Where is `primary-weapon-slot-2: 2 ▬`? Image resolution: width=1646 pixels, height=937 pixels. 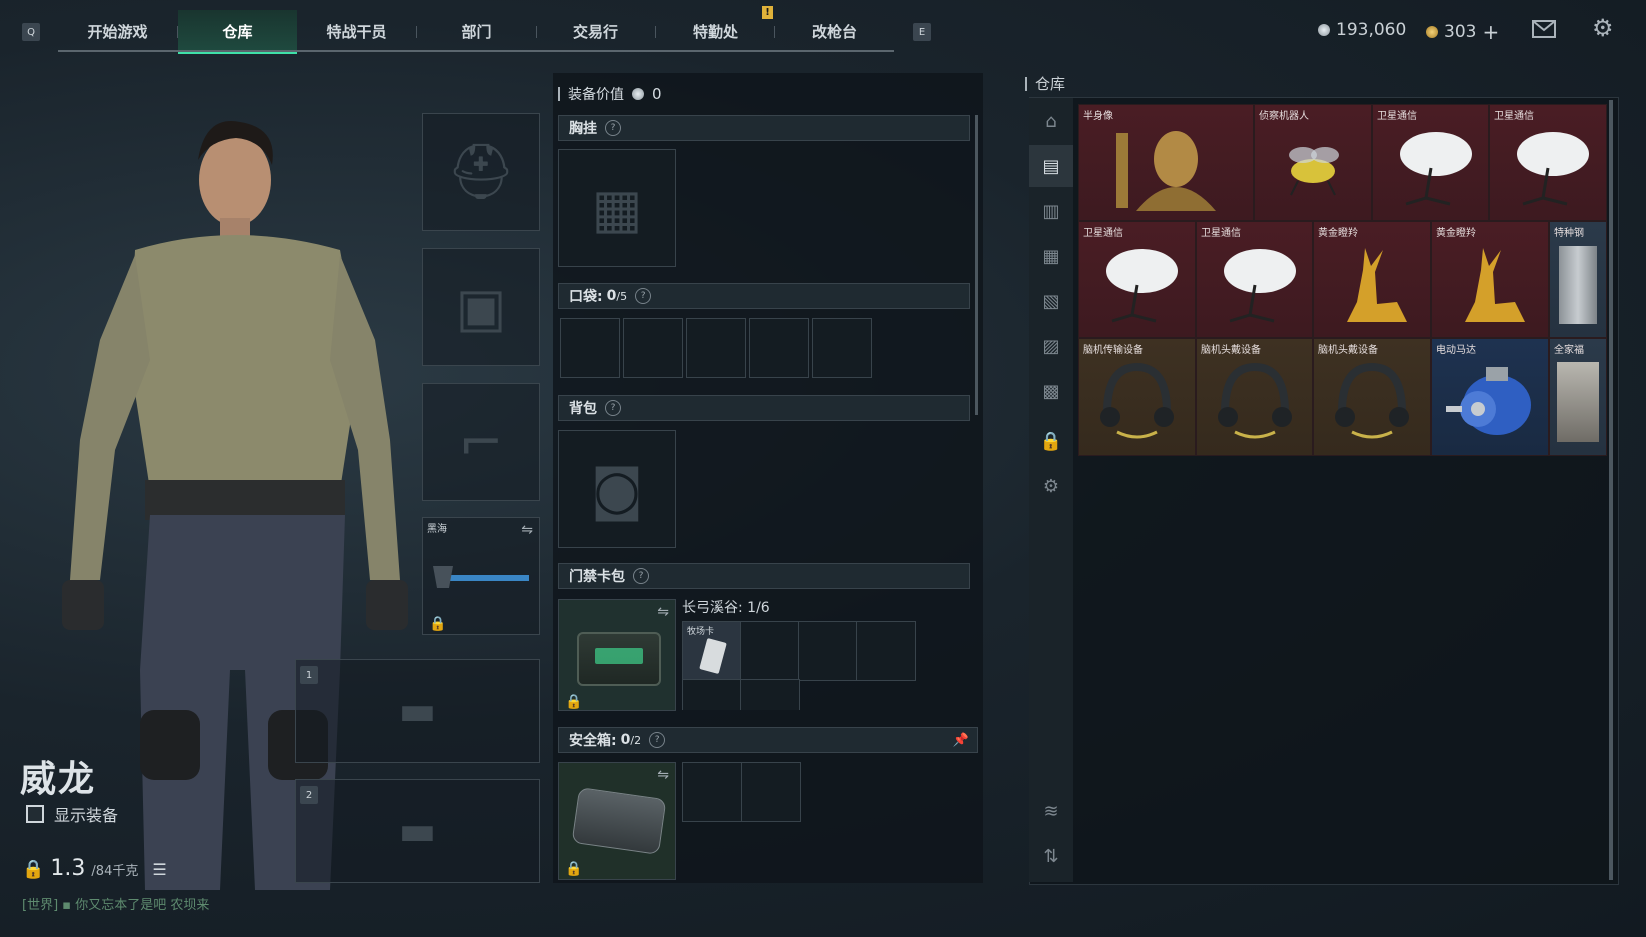 primary-weapon-slot-2: 2 ▬ is located at coordinates (417, 831).